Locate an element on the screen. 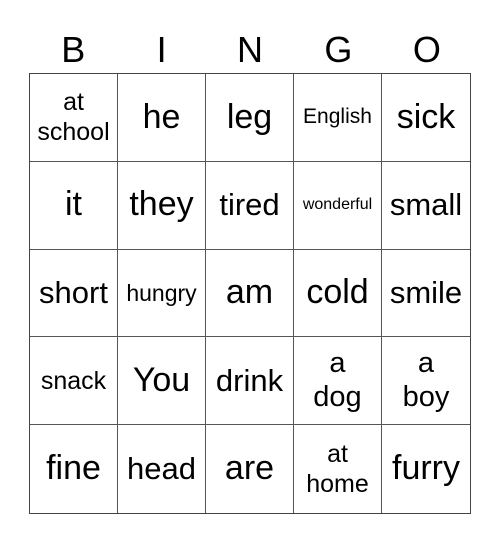 Image resolution: width=500 pixels, height=544 pixels. cell-text: cold is located at coordinates (337, 292).